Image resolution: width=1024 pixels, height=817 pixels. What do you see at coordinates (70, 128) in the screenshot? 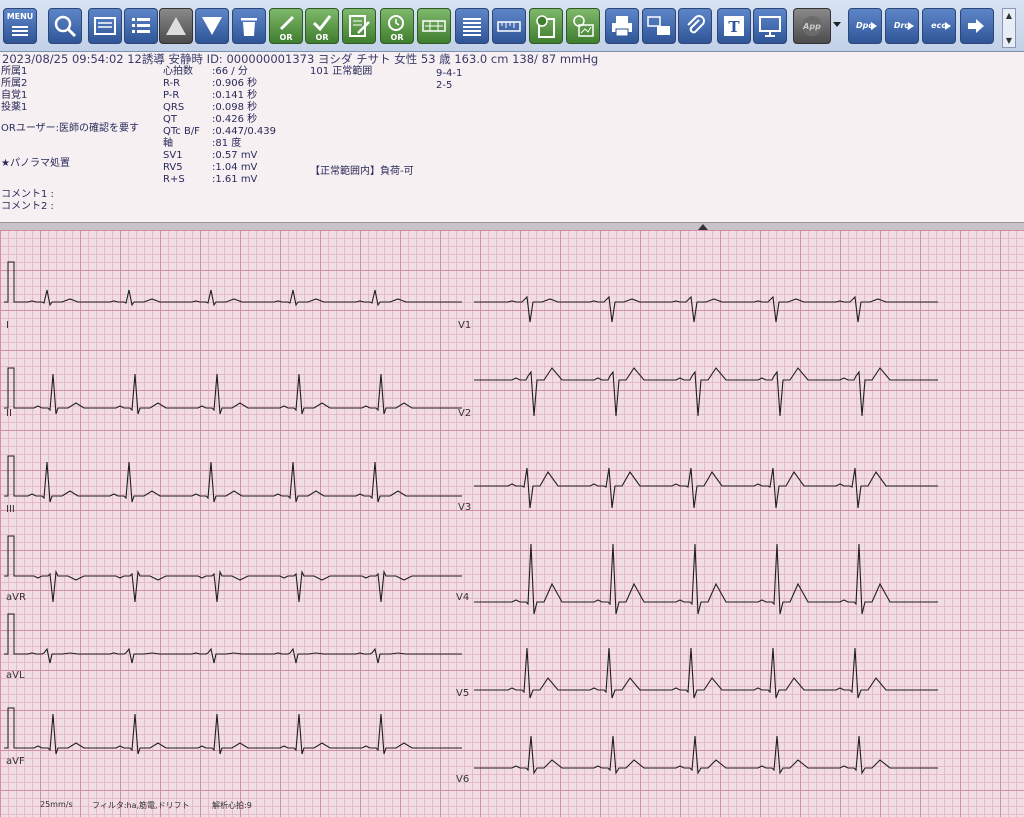
I see `or-user-note: ORユーザー:医師の確認を要す` at bounding box center [70, 128].